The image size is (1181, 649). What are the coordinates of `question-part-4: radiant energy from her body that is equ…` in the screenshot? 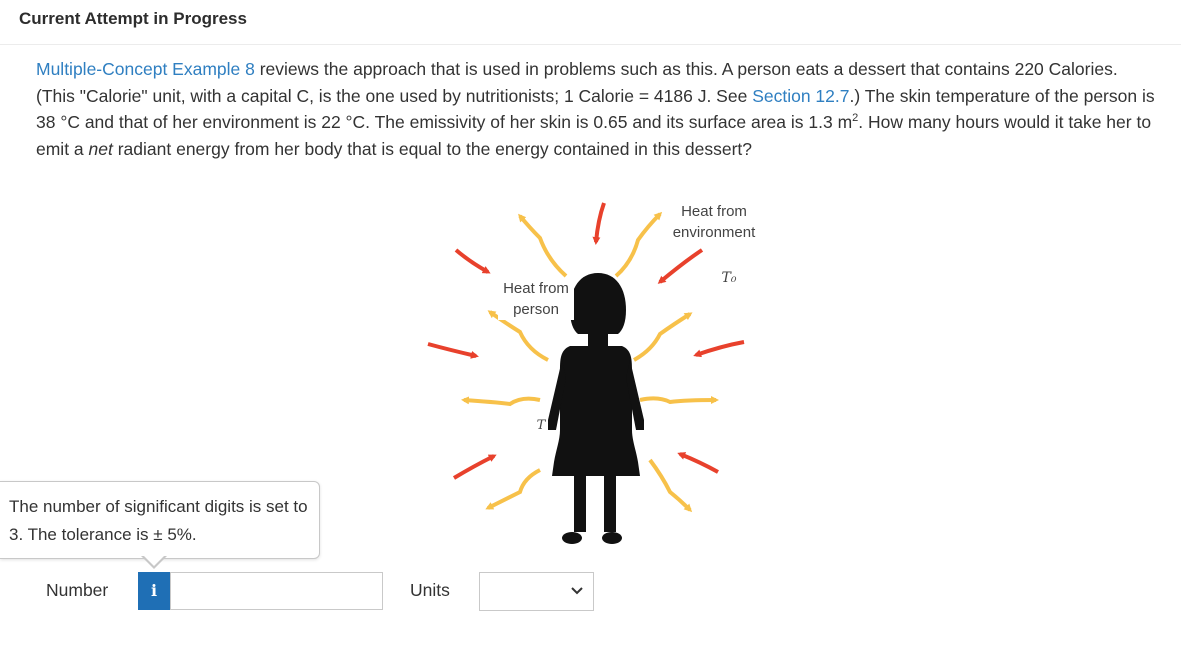 It's located at (432, 148).